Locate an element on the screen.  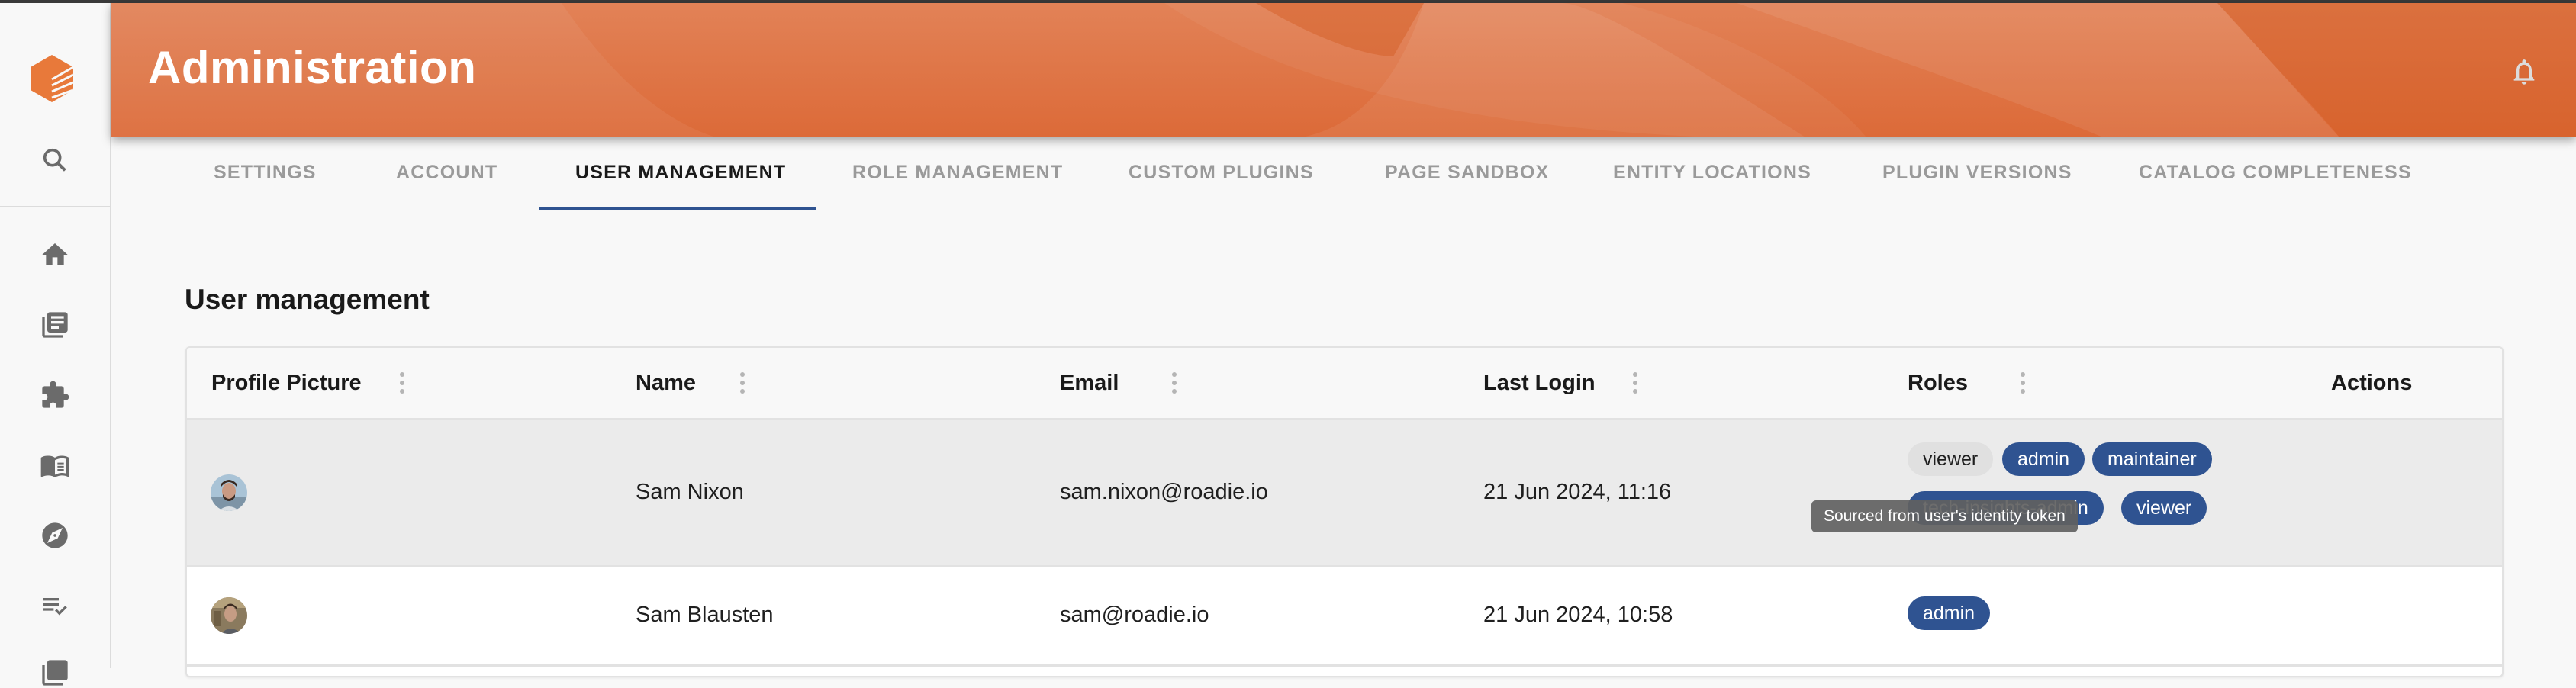
role-chip: viewer is located at coordinates (2164, 508).